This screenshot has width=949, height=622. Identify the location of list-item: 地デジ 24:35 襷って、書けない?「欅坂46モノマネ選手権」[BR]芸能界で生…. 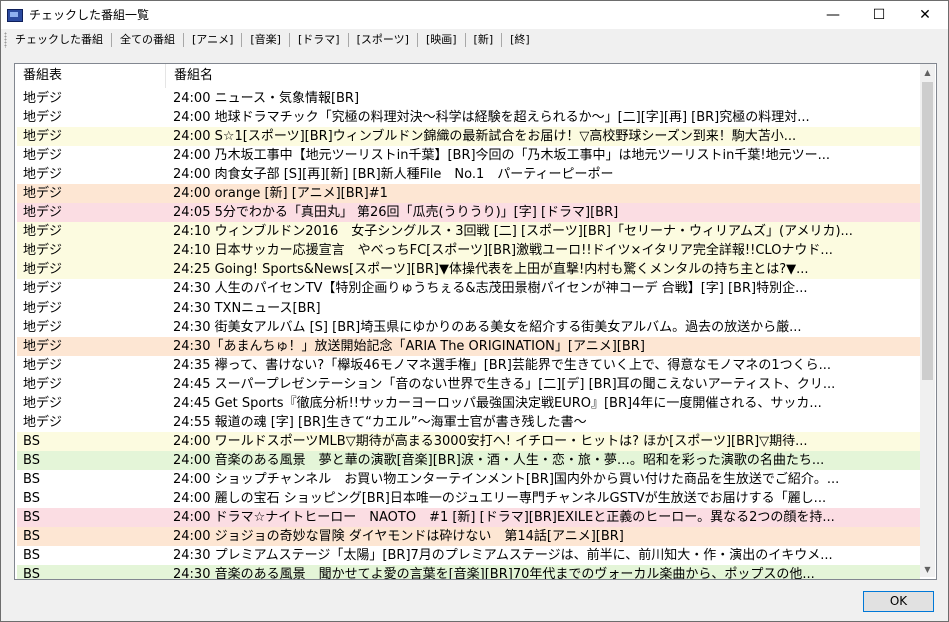
(468, 365).